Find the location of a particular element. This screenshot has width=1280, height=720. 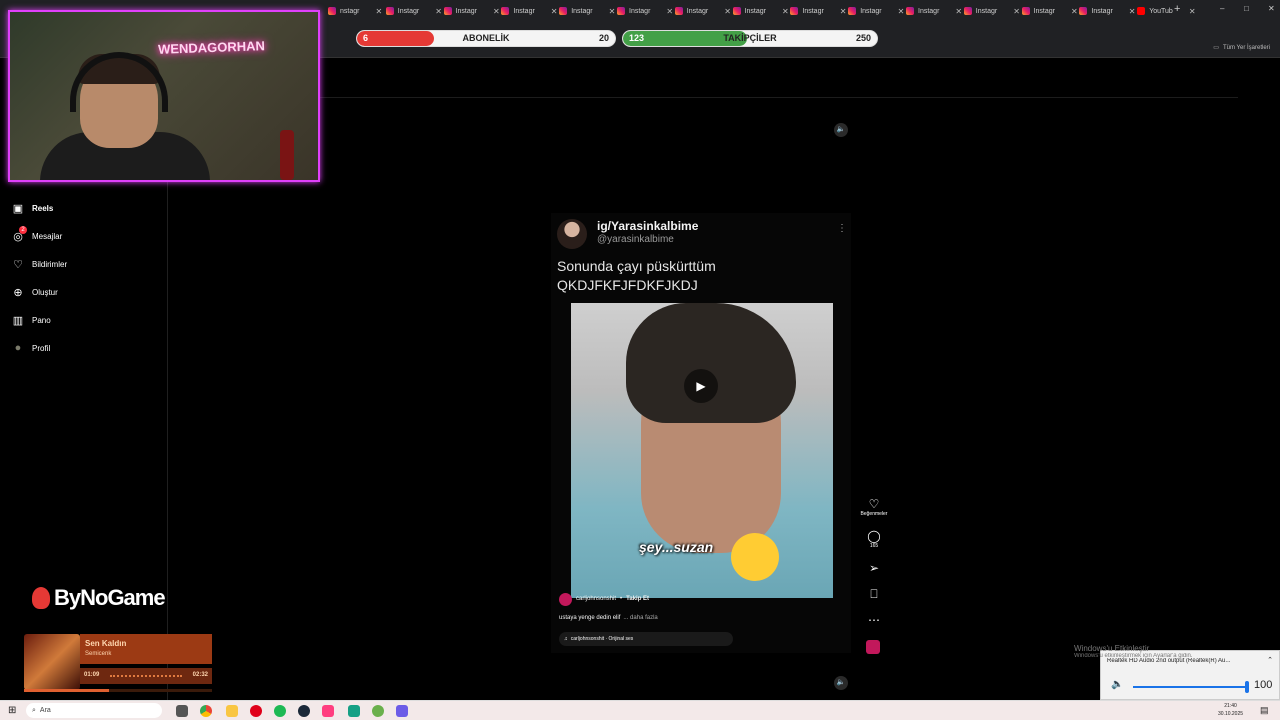

app-pink-icon is located at coordinates (328, 711).